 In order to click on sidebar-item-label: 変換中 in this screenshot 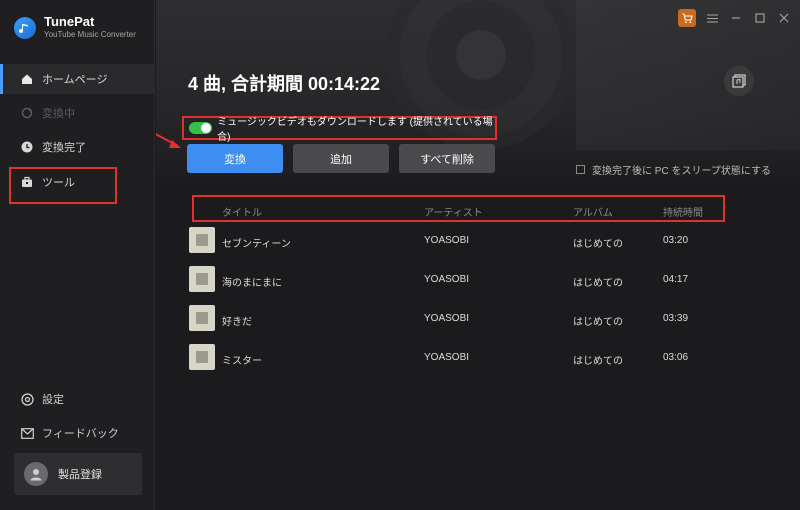, I will do `click(58, 114)`.